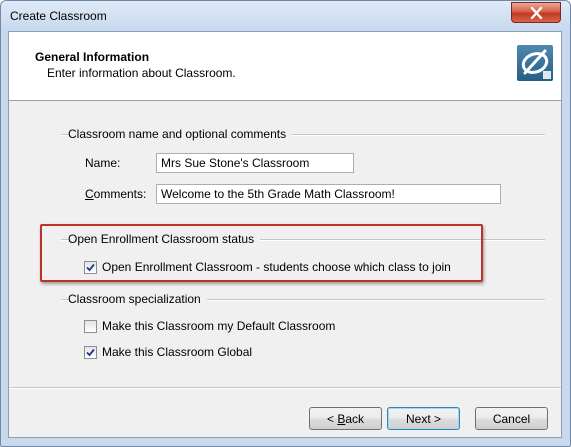 The image size is (571, 447). What do you see at coordinates (423, 418) in the screenshot?
I see `next-button: Next >` at bounding box center [423, 418].